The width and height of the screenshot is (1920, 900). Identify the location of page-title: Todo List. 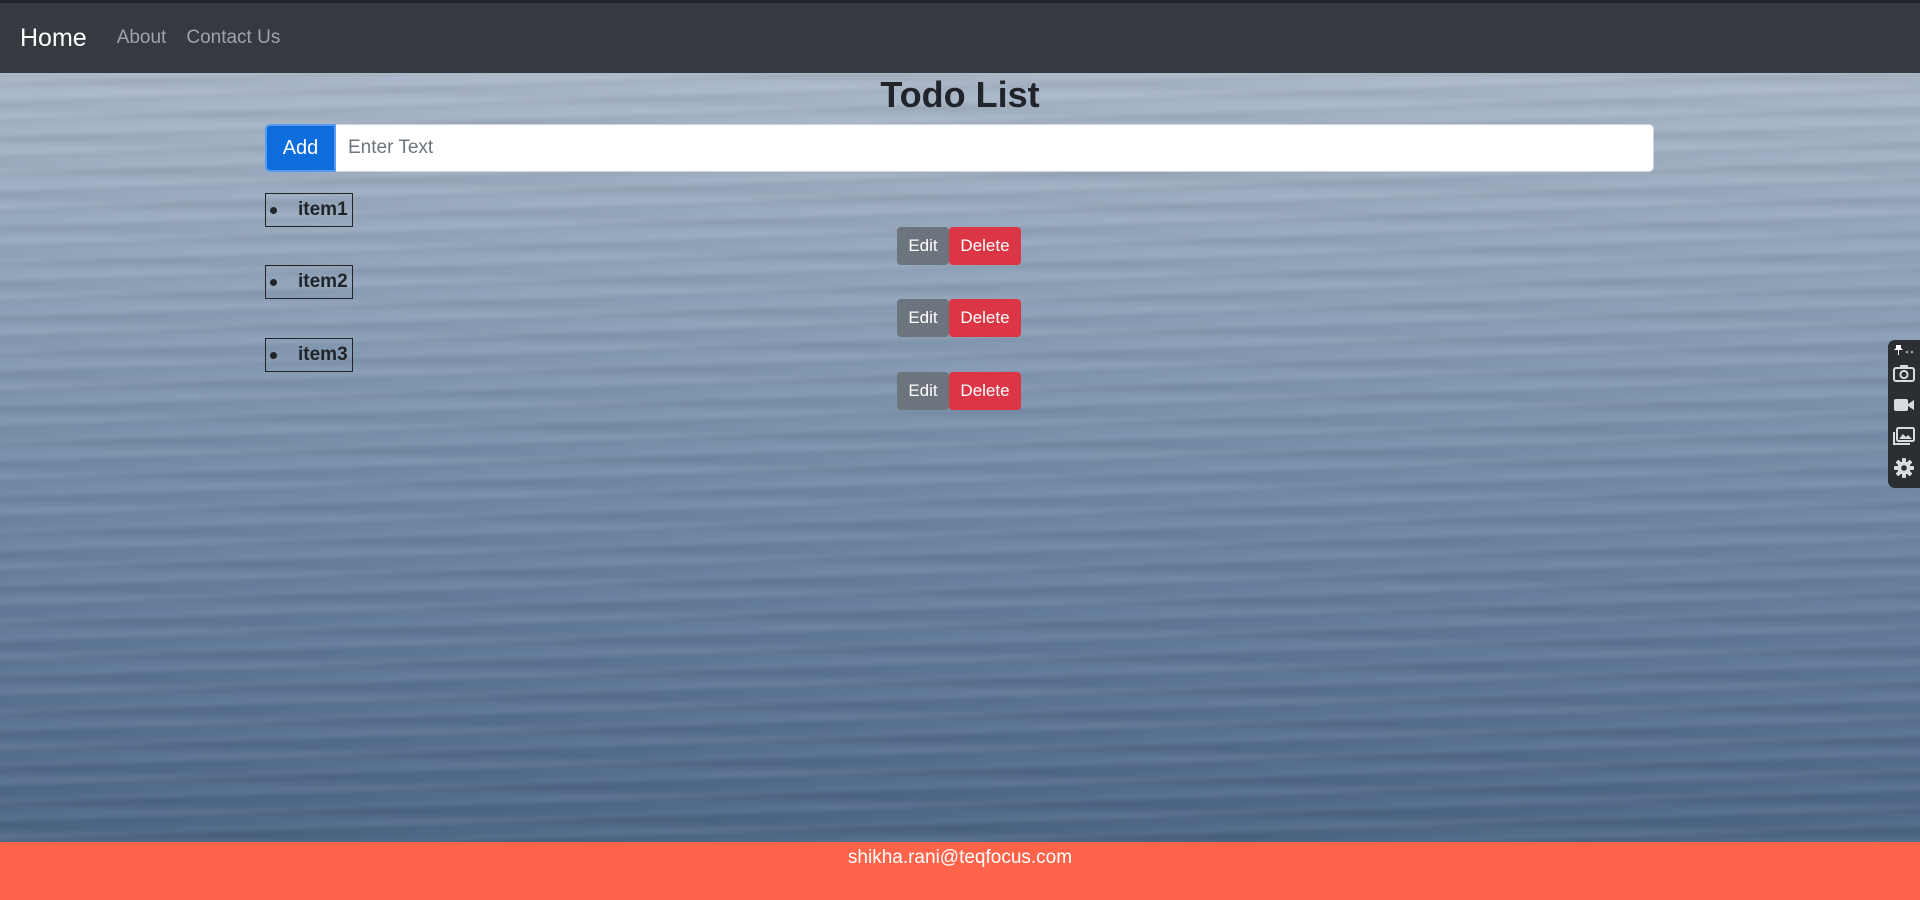
(960, 94).